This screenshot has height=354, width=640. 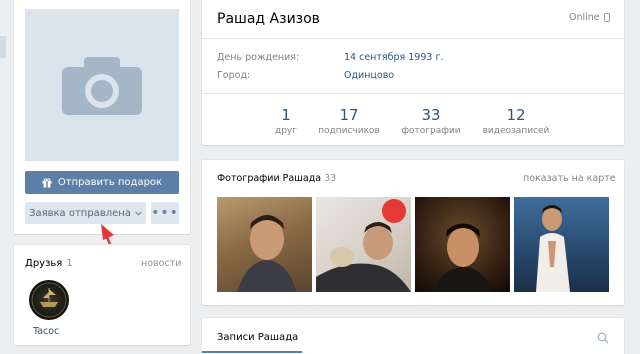 I want to click on search-icon, so click(x=603, y=338).